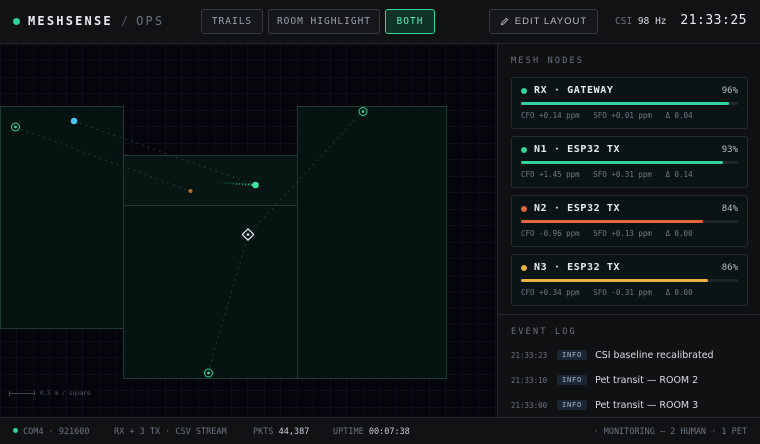 The height and width of the screenshot is (444, 760). I want to click on app-title: MESHSENSE, so click(70, 21).